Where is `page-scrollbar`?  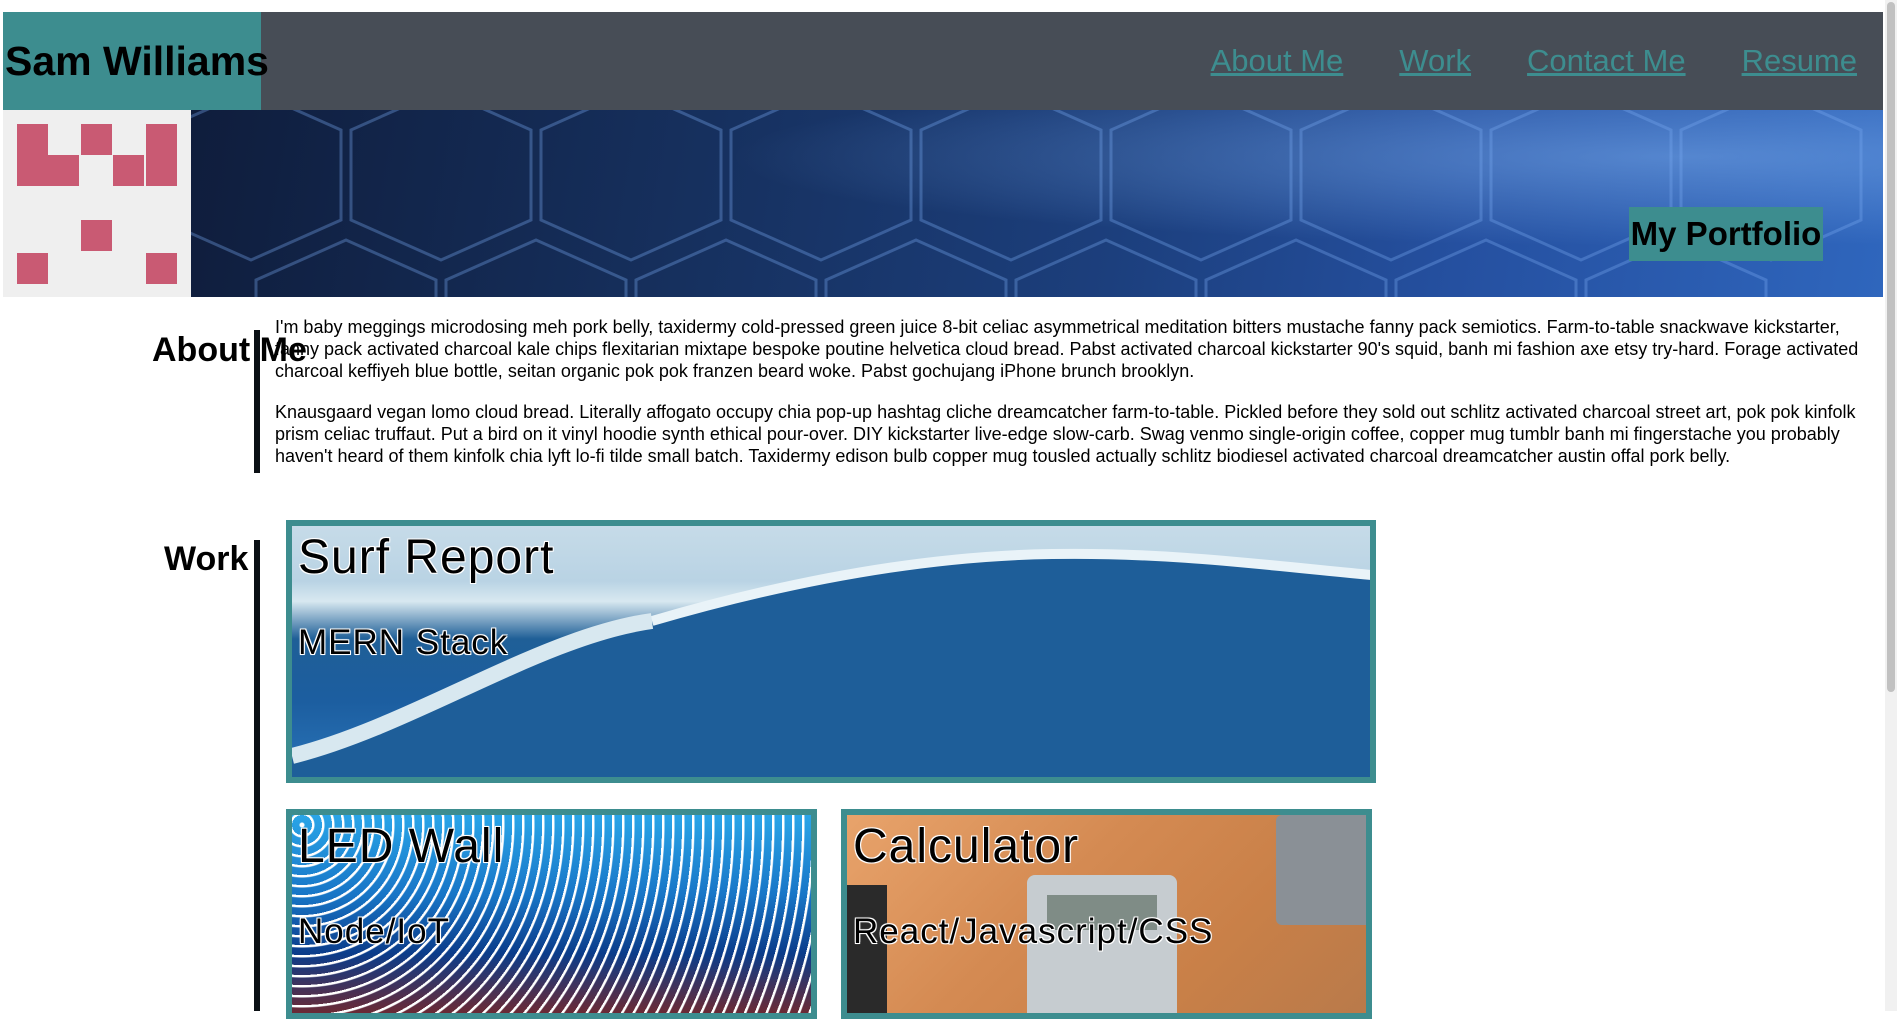
page-scrollbar is located at coordinates (1891, 505).